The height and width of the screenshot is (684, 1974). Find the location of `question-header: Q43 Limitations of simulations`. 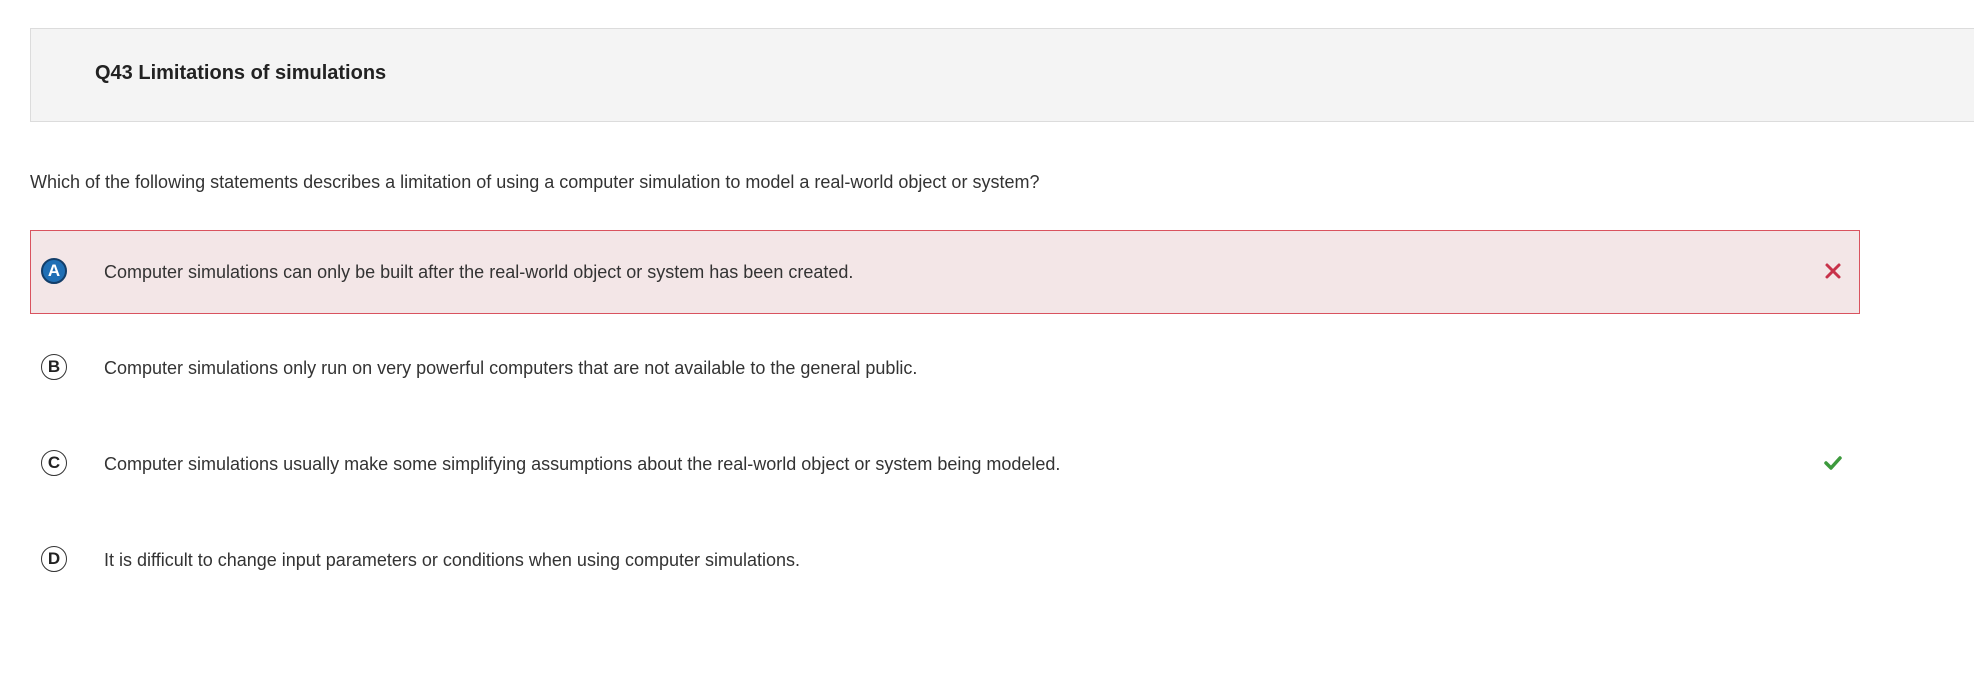

question-header: Q43 Limitations of simulations is located at coordinates (1002, 75).